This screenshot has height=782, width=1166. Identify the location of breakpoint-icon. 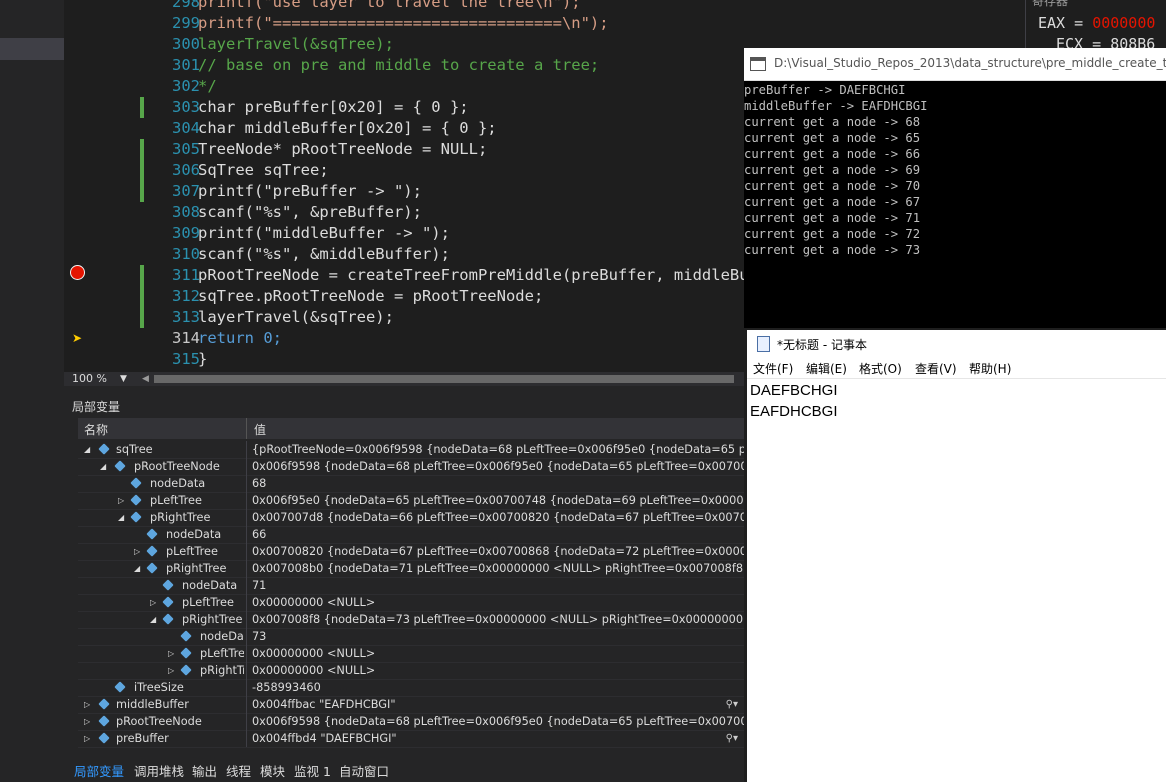
(77, 272).